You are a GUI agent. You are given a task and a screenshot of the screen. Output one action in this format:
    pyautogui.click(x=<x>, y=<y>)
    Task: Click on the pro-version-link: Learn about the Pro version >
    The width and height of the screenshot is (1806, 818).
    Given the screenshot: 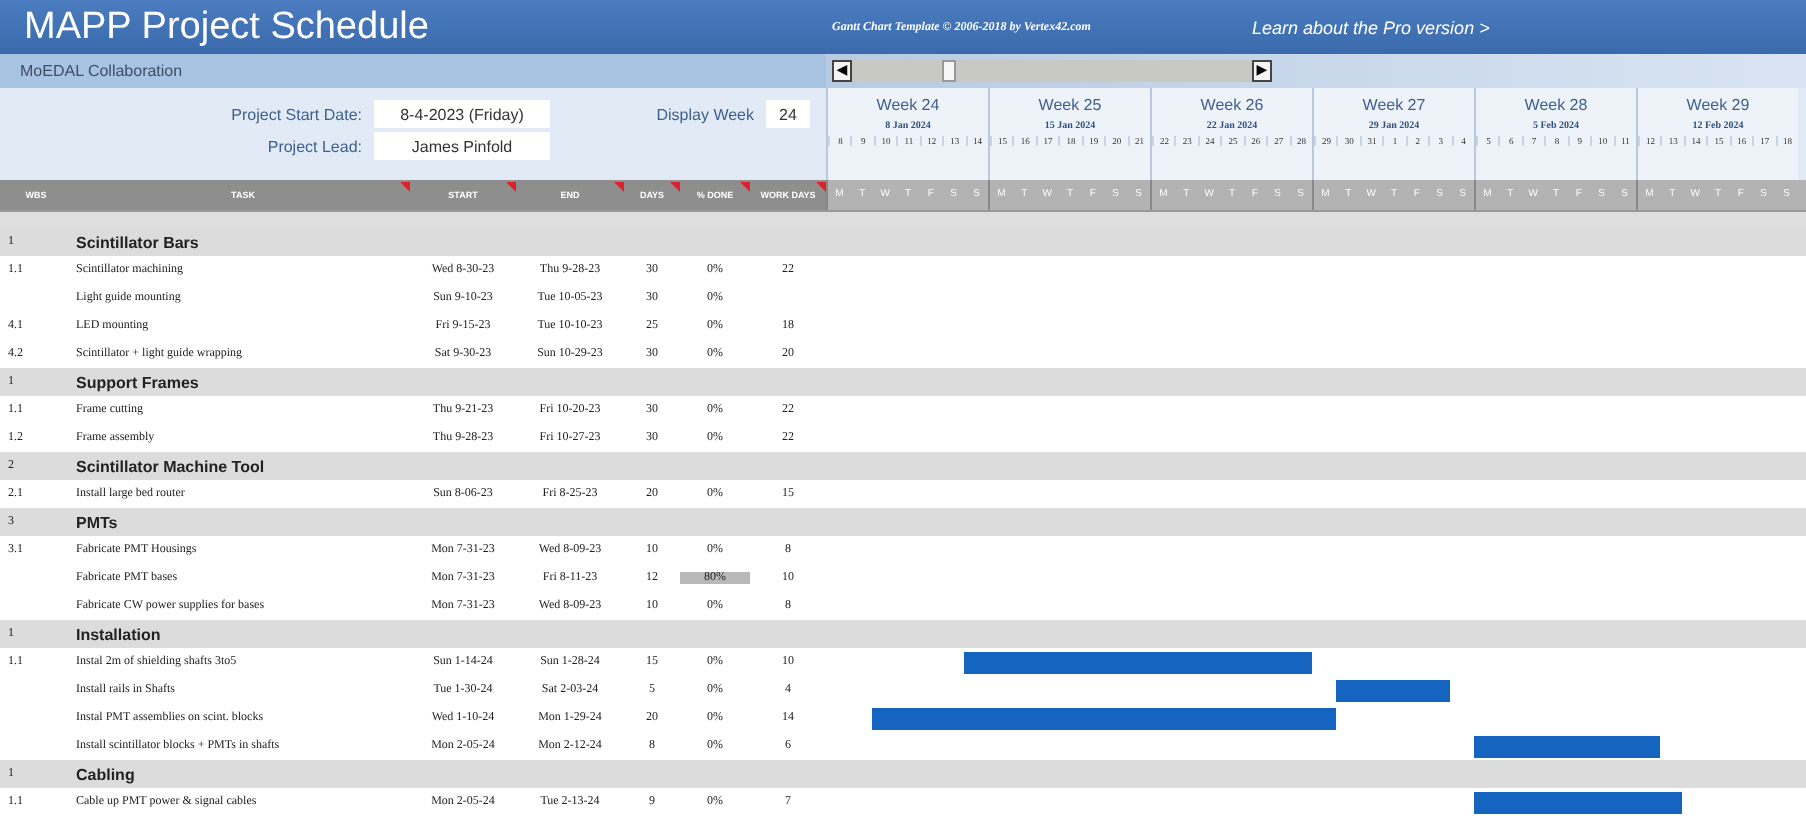 What is the action you would take?
    pyautogui.click(x=1371, y=27)
    